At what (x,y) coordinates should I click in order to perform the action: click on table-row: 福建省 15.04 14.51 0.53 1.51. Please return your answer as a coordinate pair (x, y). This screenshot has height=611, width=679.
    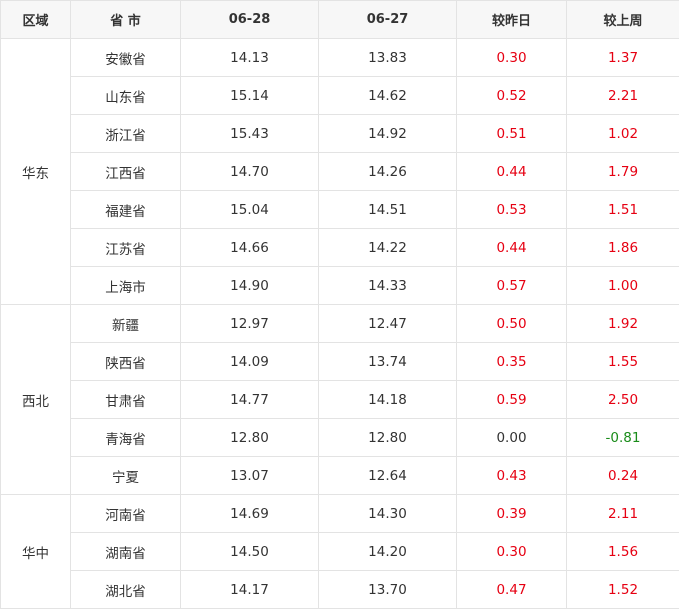
    Looking at the image, I should click on (340, 209).